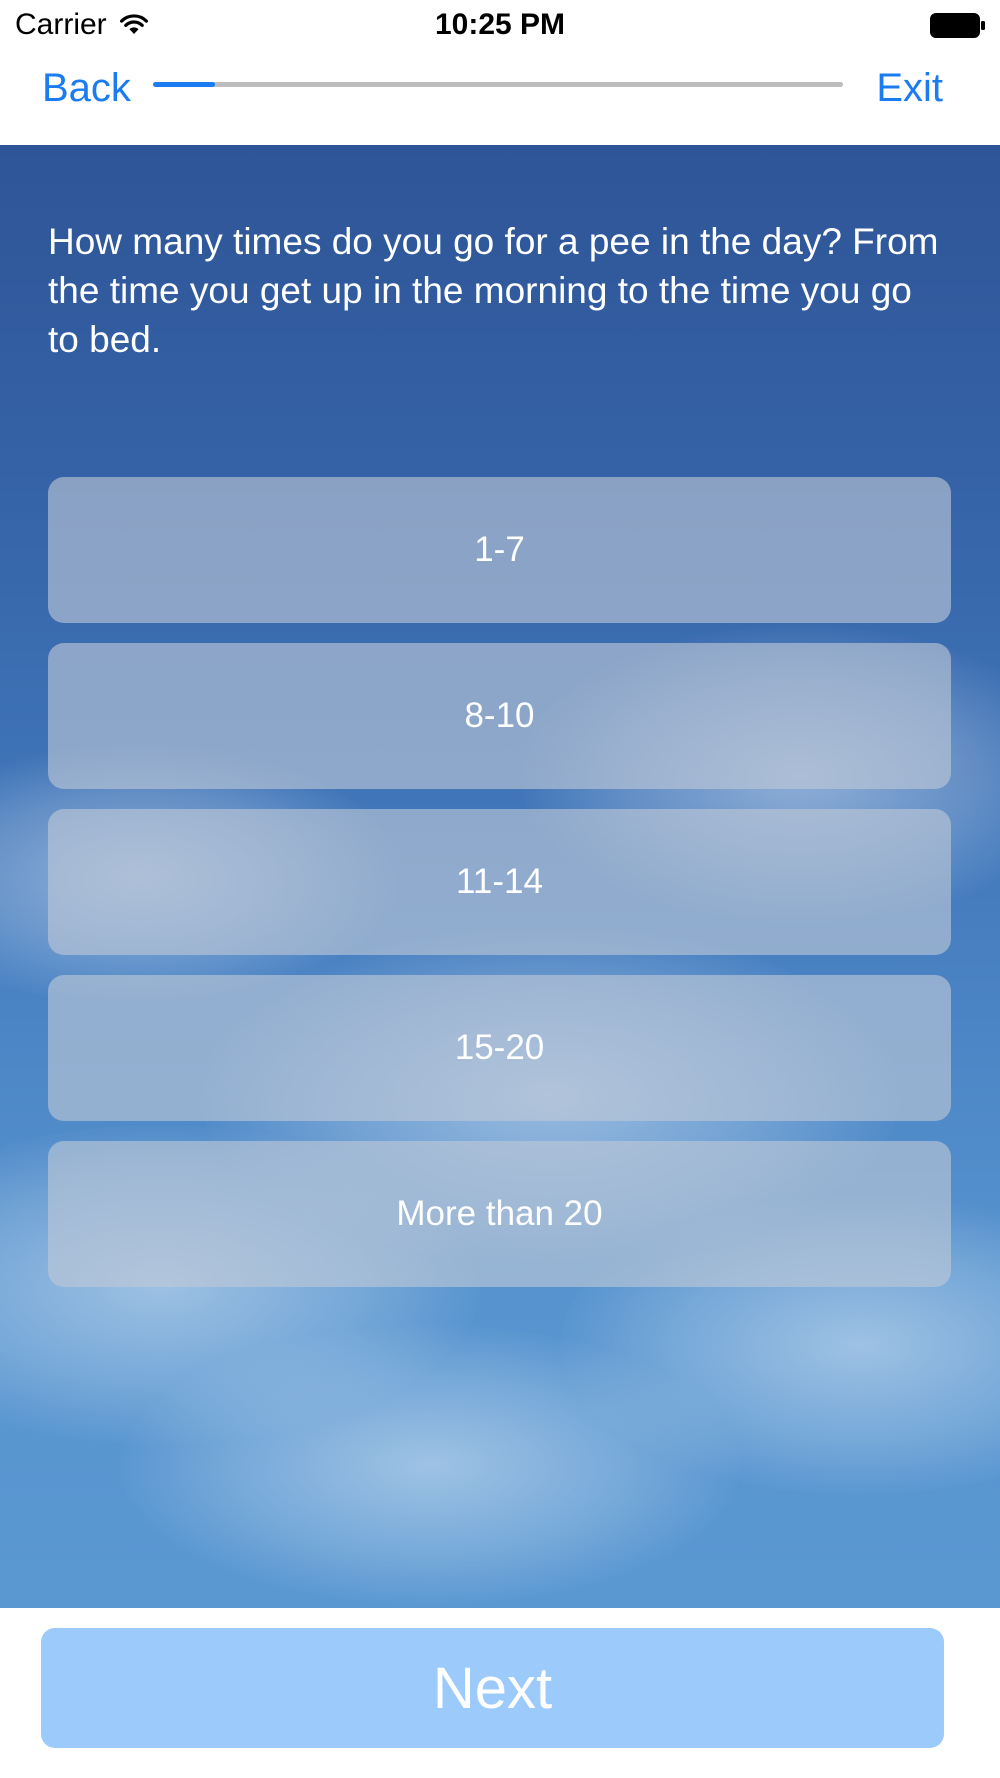 This screenshot has width=1000, height=1778. I want to click on progress-bar, so click(498, 84).